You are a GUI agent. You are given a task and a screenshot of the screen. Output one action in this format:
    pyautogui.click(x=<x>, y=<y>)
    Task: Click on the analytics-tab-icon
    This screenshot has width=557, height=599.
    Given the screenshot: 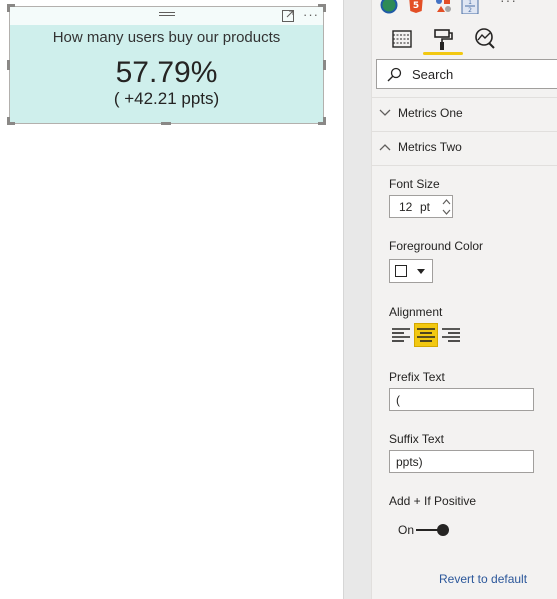 What is the action you would take?
    pyautogui.click(x=484, y=39)
    